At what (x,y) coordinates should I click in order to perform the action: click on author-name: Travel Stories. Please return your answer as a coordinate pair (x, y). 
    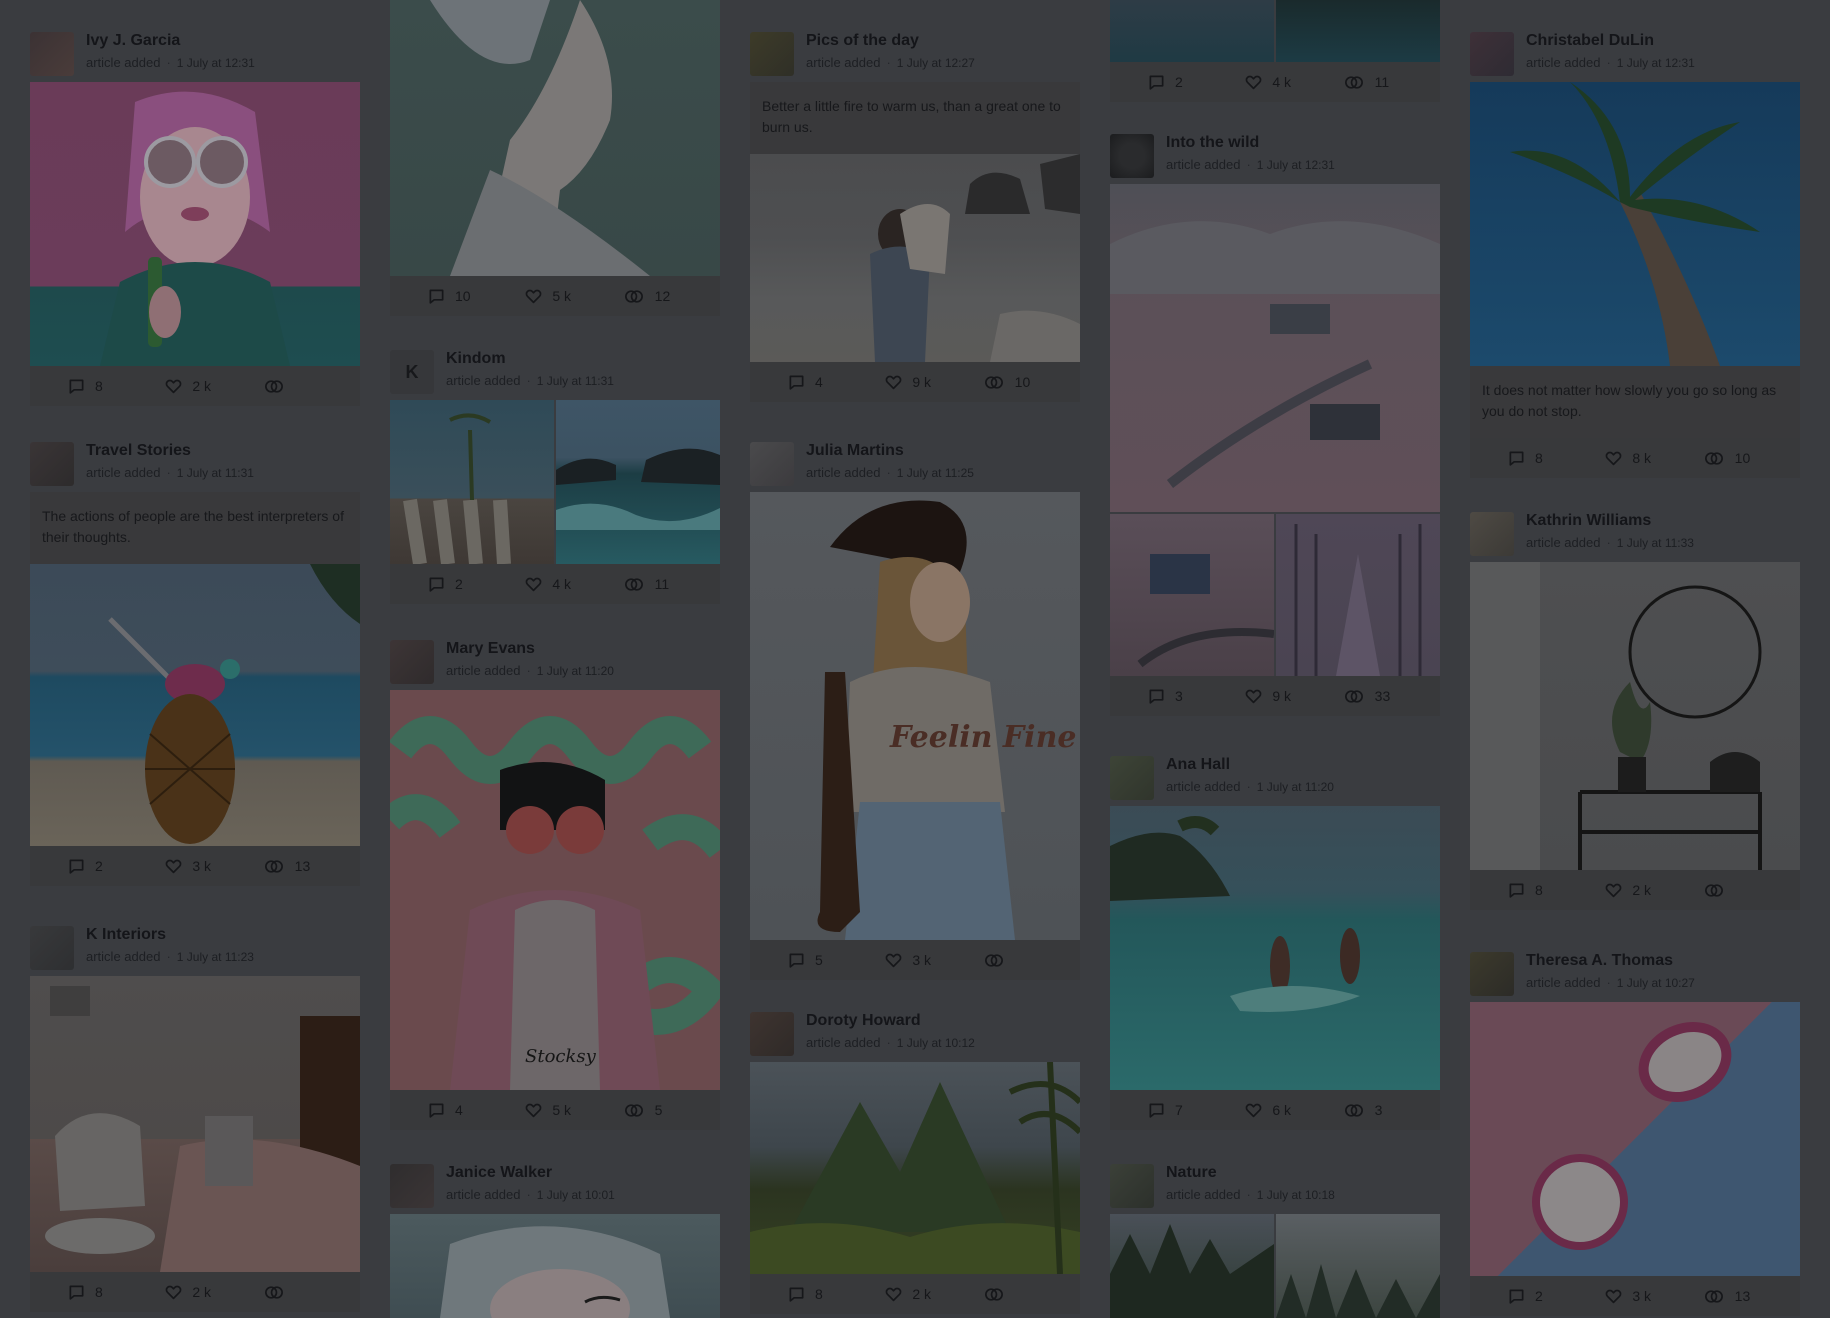
    Looking at the image, I should click on (138, 451).